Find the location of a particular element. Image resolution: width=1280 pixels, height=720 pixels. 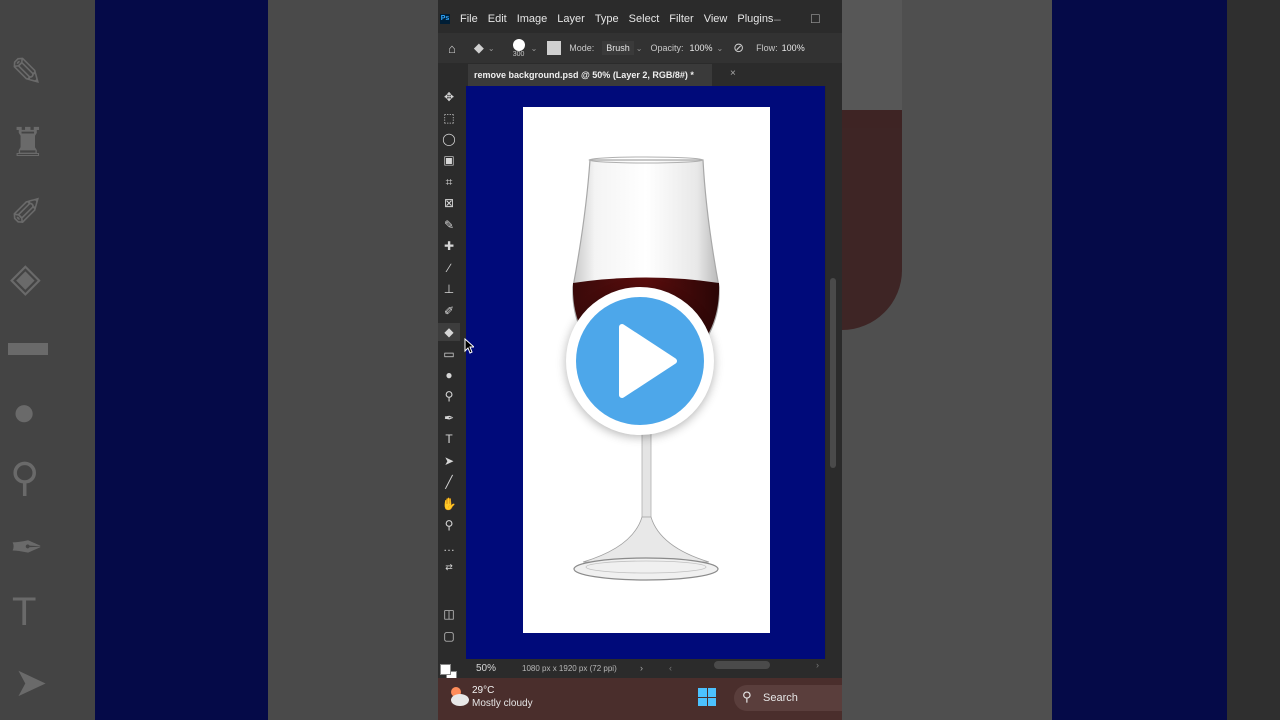

brush-chevron-icon: ⌄ is located at coordinates (534, 48).